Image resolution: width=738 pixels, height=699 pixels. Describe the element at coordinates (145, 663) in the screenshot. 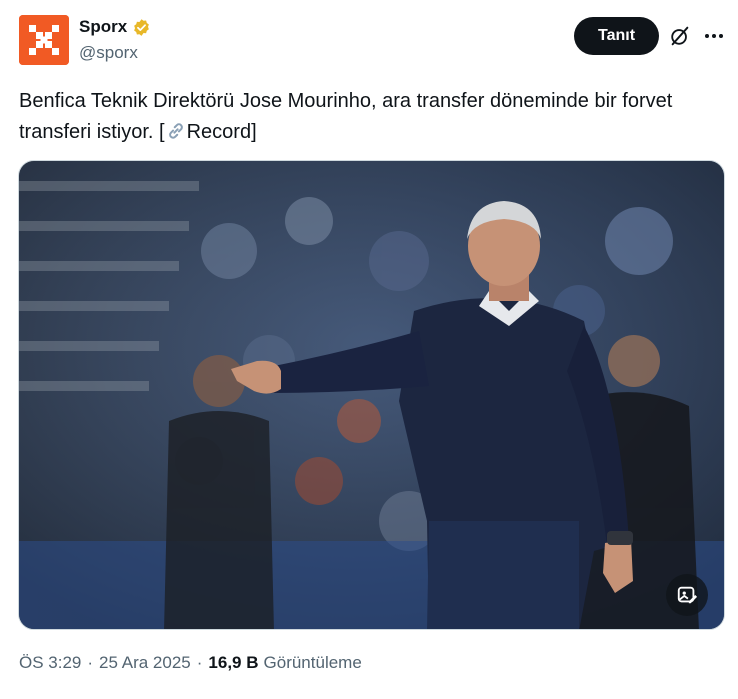

I see `tweet-date: 25 Ara 2025` at that location.